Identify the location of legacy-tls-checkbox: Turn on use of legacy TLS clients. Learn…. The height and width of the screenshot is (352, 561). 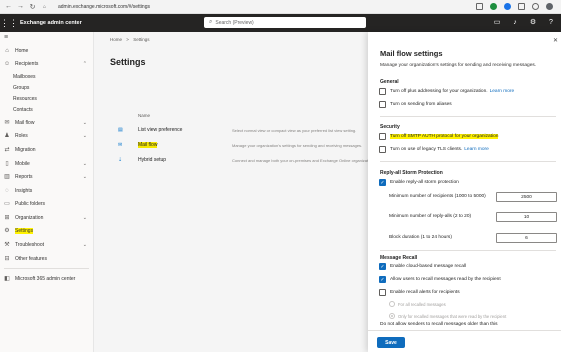
(434, 149).